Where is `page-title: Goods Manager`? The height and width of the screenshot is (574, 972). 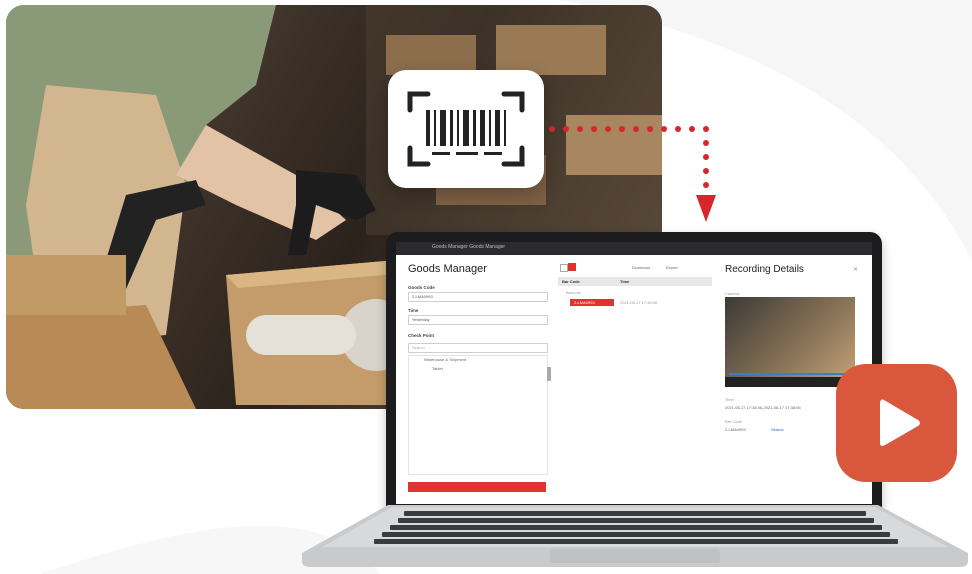
page-title: Goods Manager is located at coordinates (447, 269).